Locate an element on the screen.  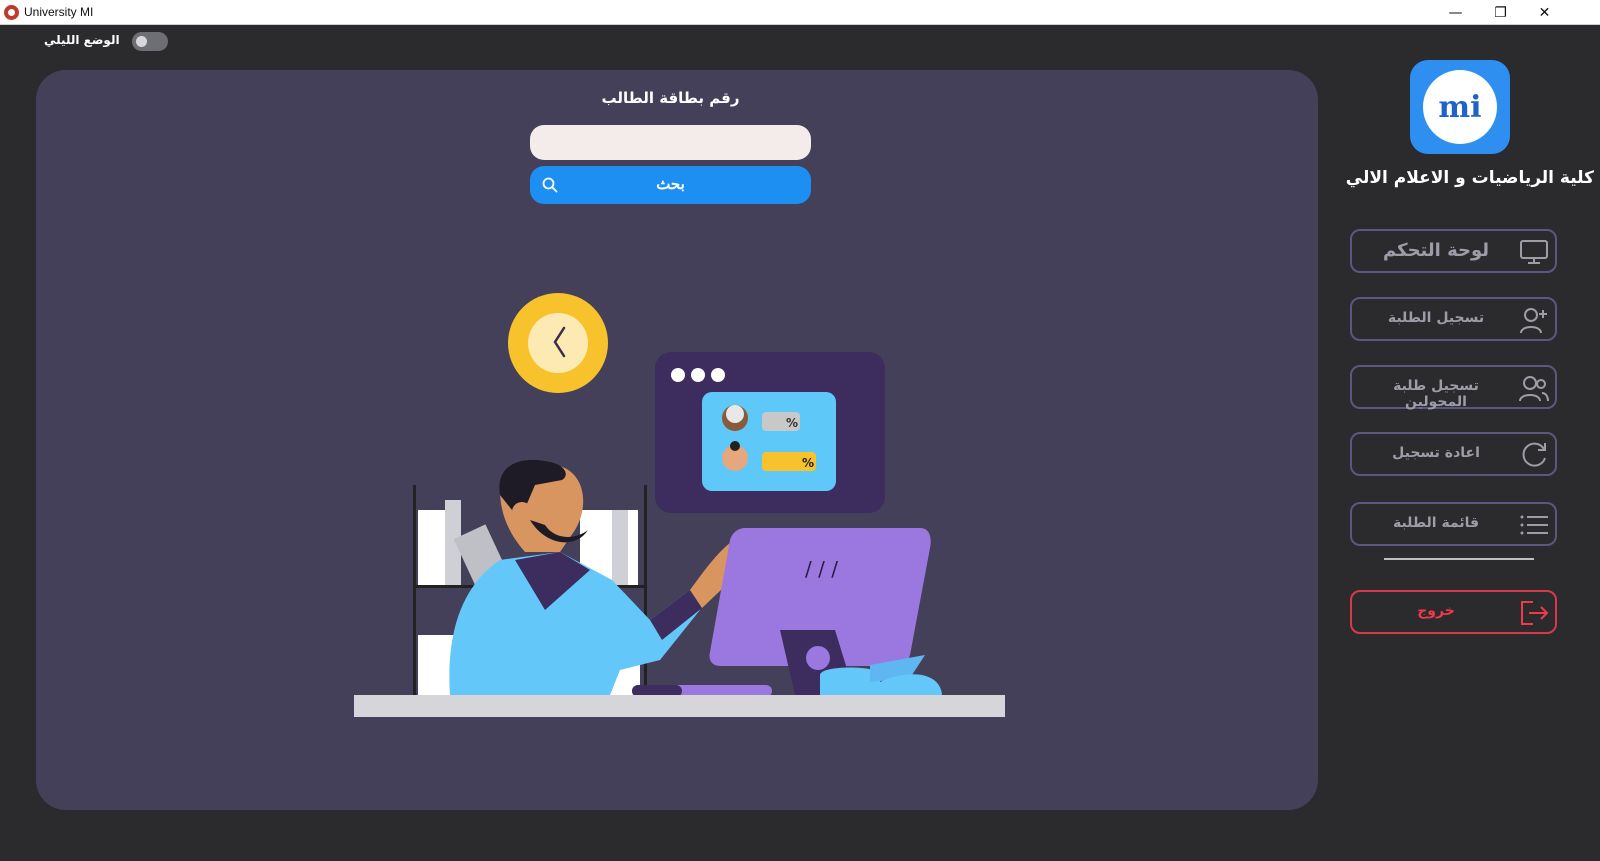
browser-window is located at coordinates (770, 432).